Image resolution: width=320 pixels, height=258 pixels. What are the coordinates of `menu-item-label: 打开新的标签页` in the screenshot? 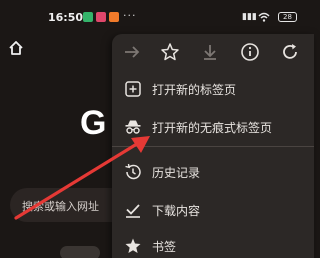 It's located at (194, 90).